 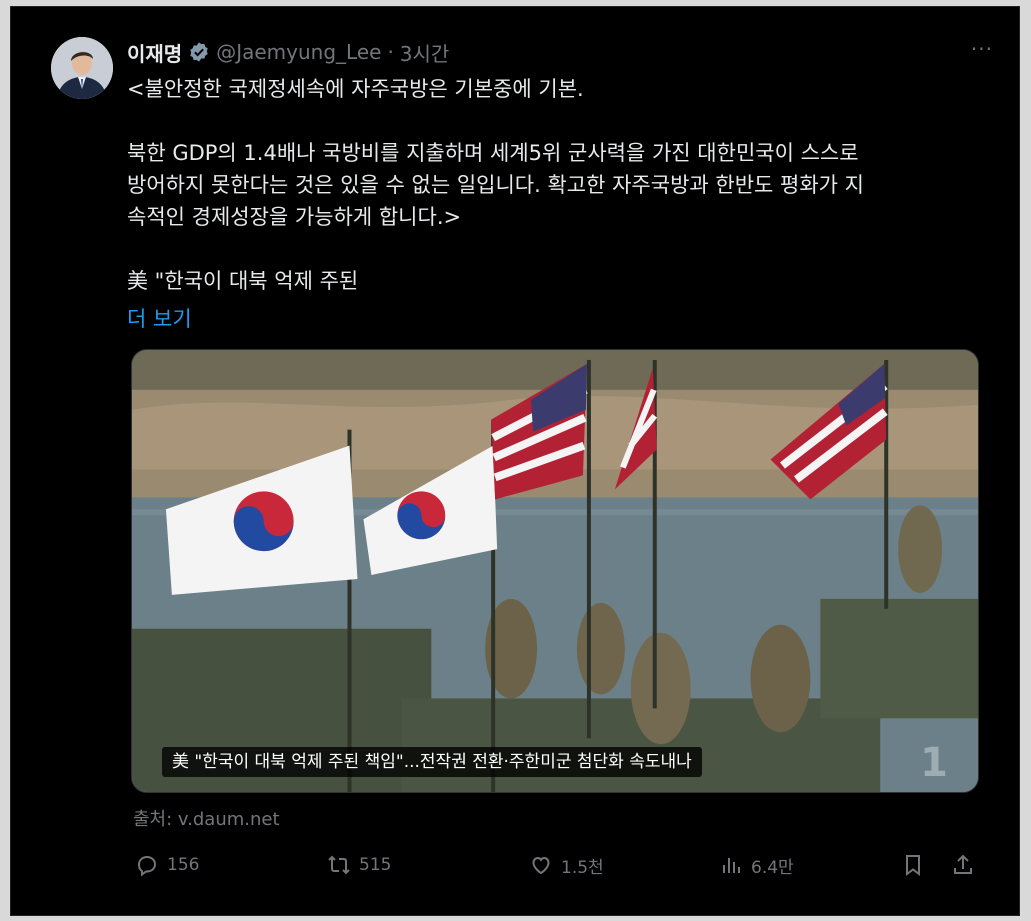 What do you see at coordinates (731, 865) in the screenshot?
I see `views-icon` at bounding box center [731, 865].